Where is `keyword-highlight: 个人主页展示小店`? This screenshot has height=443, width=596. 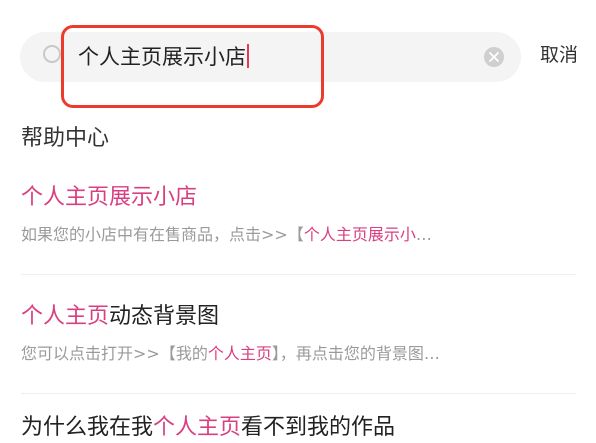
keyword-highlight: 个人主页展示小店 is located at coordinates (109, 197).